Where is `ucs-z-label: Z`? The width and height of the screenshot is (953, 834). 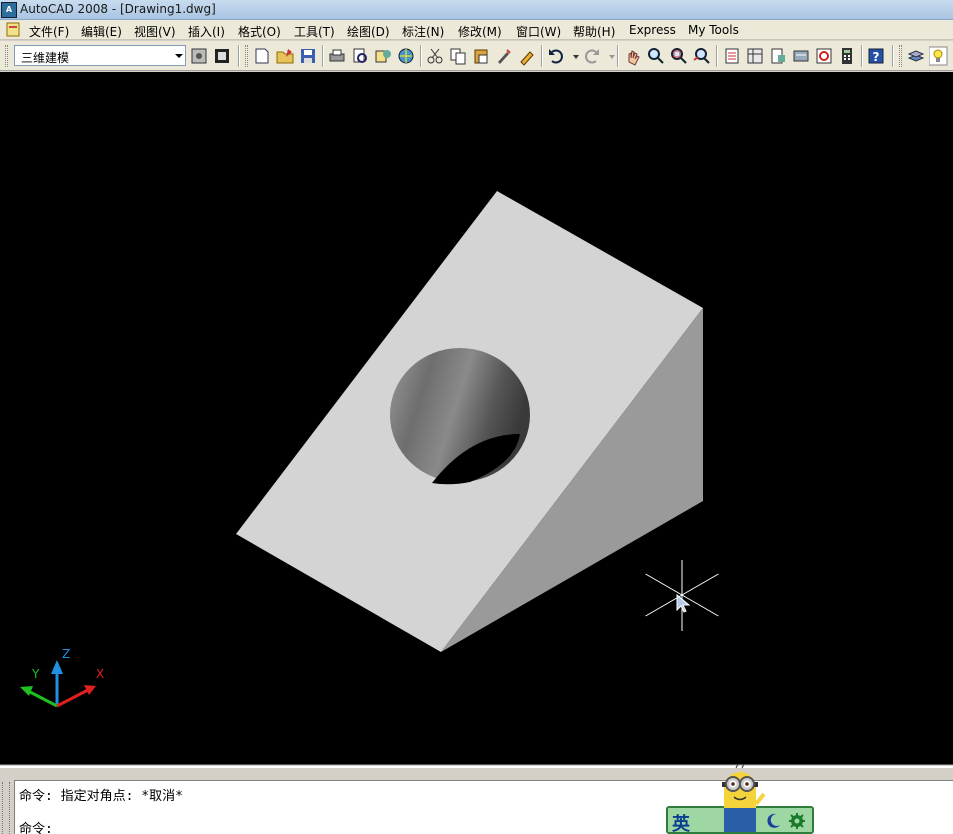
ucs-z-label: Z is located at coordinates (66, 654).